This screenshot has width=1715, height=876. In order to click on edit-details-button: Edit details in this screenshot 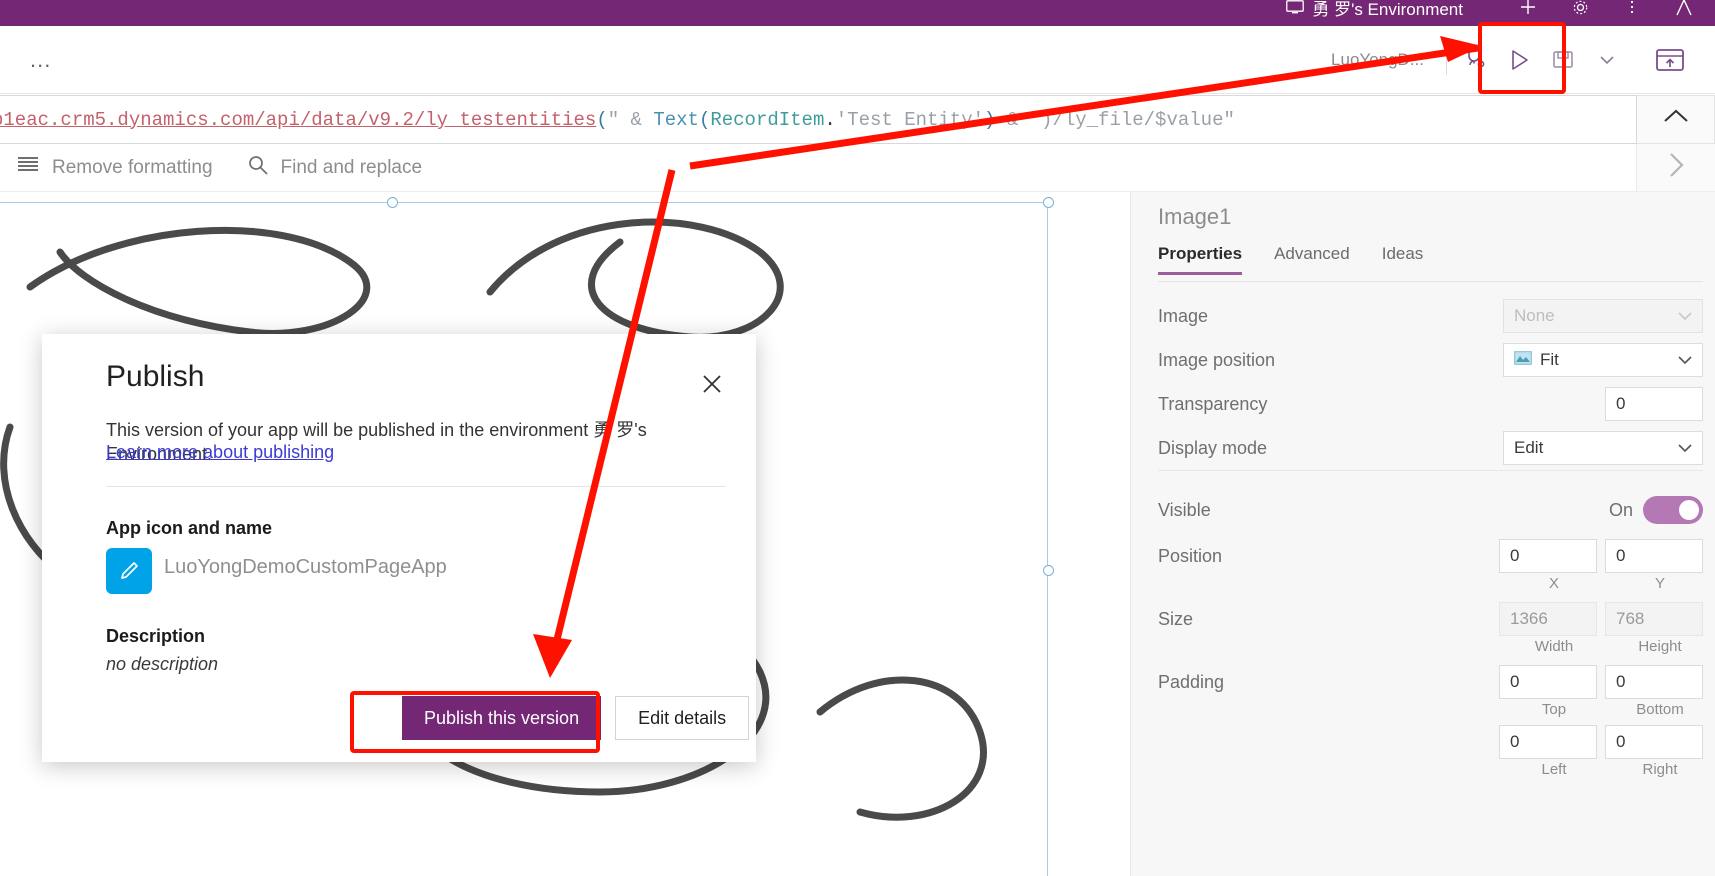, I will do `click(682, 718)`.